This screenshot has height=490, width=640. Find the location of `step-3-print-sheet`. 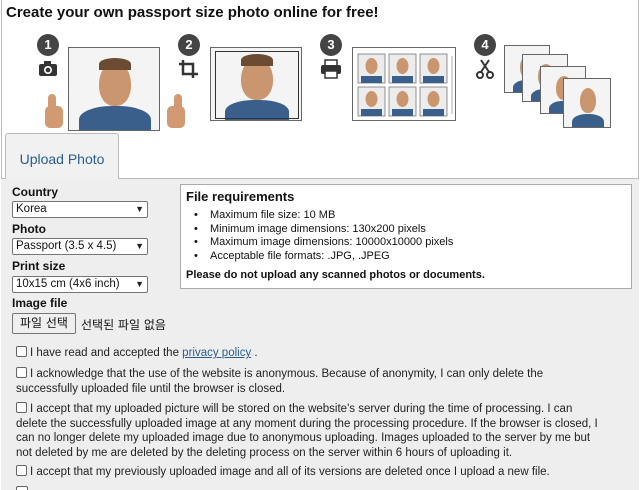

step-3-print-sheet is located at coordinates (404, 84).